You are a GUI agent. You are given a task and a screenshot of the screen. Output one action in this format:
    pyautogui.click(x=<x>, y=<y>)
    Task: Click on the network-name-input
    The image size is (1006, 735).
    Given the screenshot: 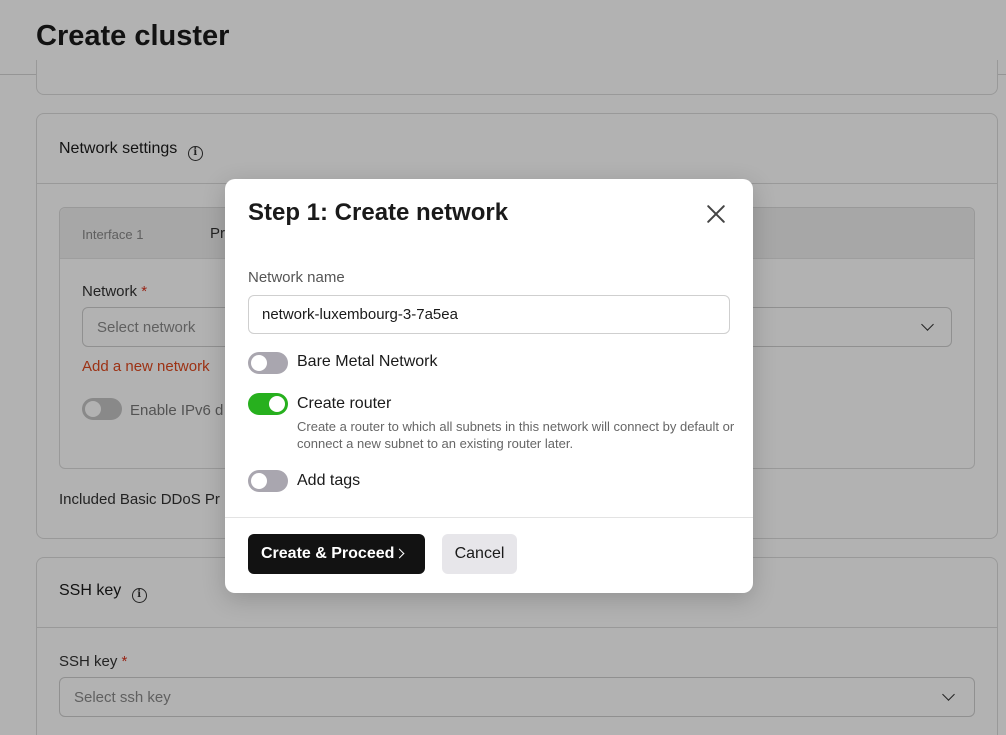 What is the action you would take?
    pyautogui.click(x=489, y=314)
    